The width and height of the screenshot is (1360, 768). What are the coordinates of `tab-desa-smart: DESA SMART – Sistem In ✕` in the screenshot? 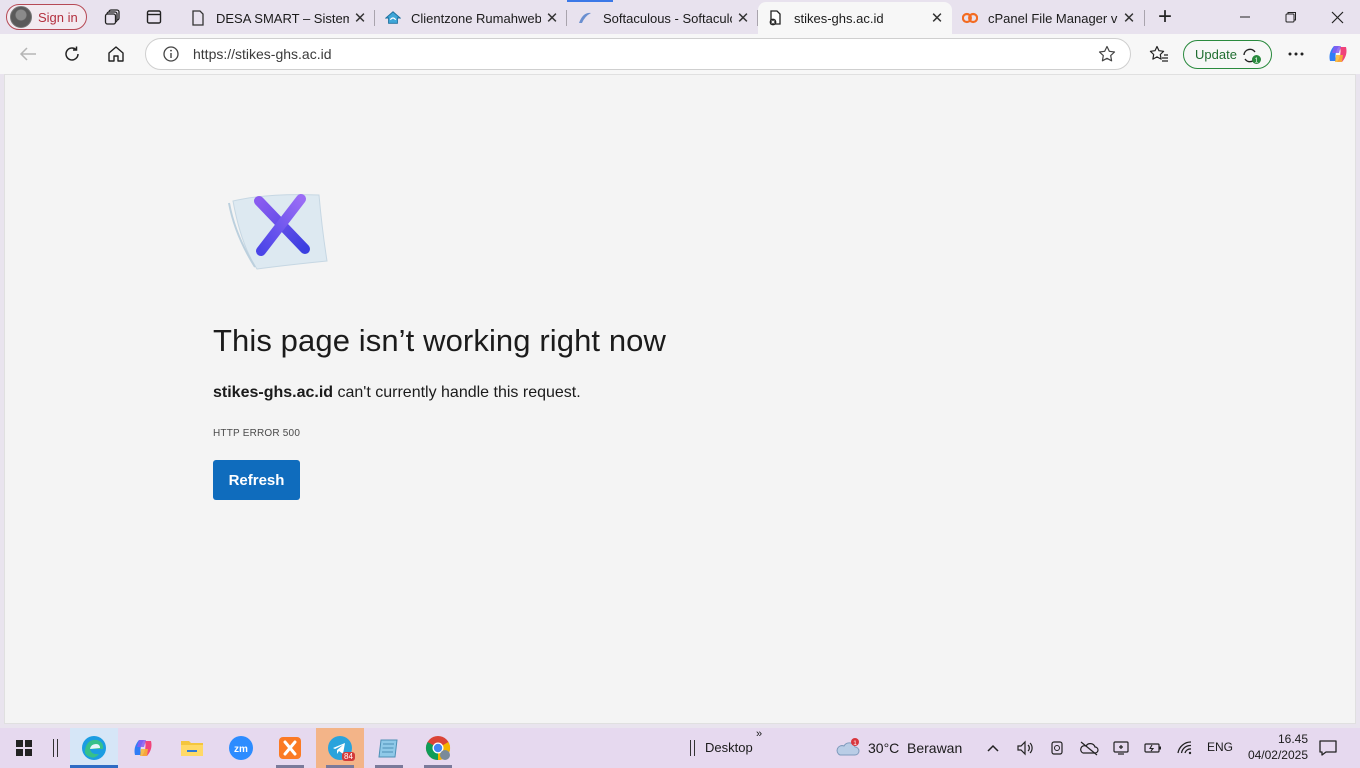 It's located at (277, 18).